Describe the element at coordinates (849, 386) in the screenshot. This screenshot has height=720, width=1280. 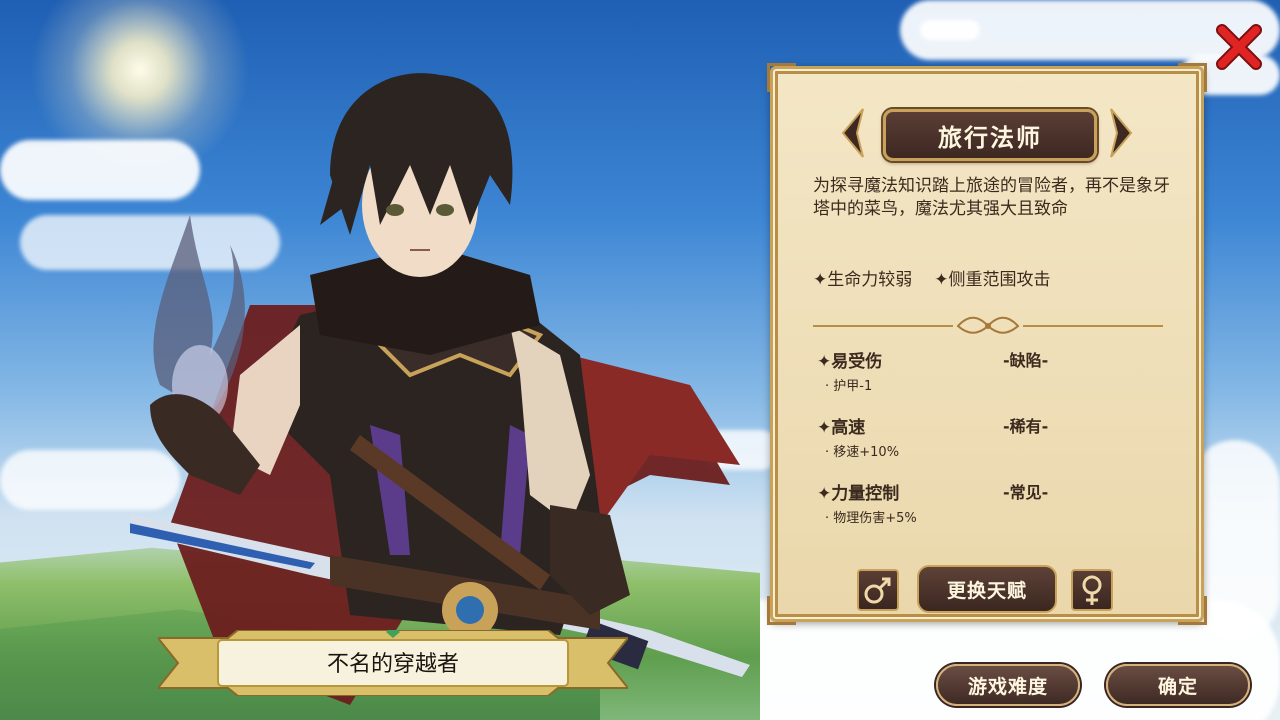
I see `perk-effect: · 护甲-1` at that location.